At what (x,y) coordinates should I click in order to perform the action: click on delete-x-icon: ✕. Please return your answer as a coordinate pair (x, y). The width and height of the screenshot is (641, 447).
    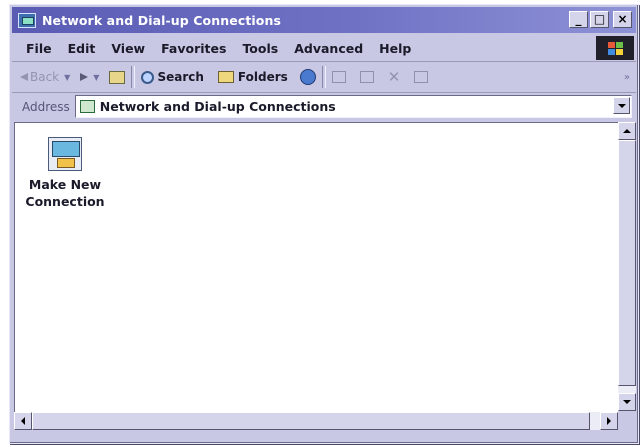
    Looking at the image, I should click on (394, 77).